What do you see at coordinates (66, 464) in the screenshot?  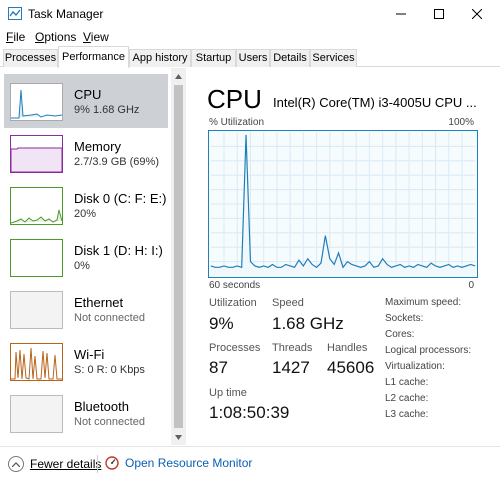 I see `fewer-details-label: Fewer details` at bounding box center [66, 464].